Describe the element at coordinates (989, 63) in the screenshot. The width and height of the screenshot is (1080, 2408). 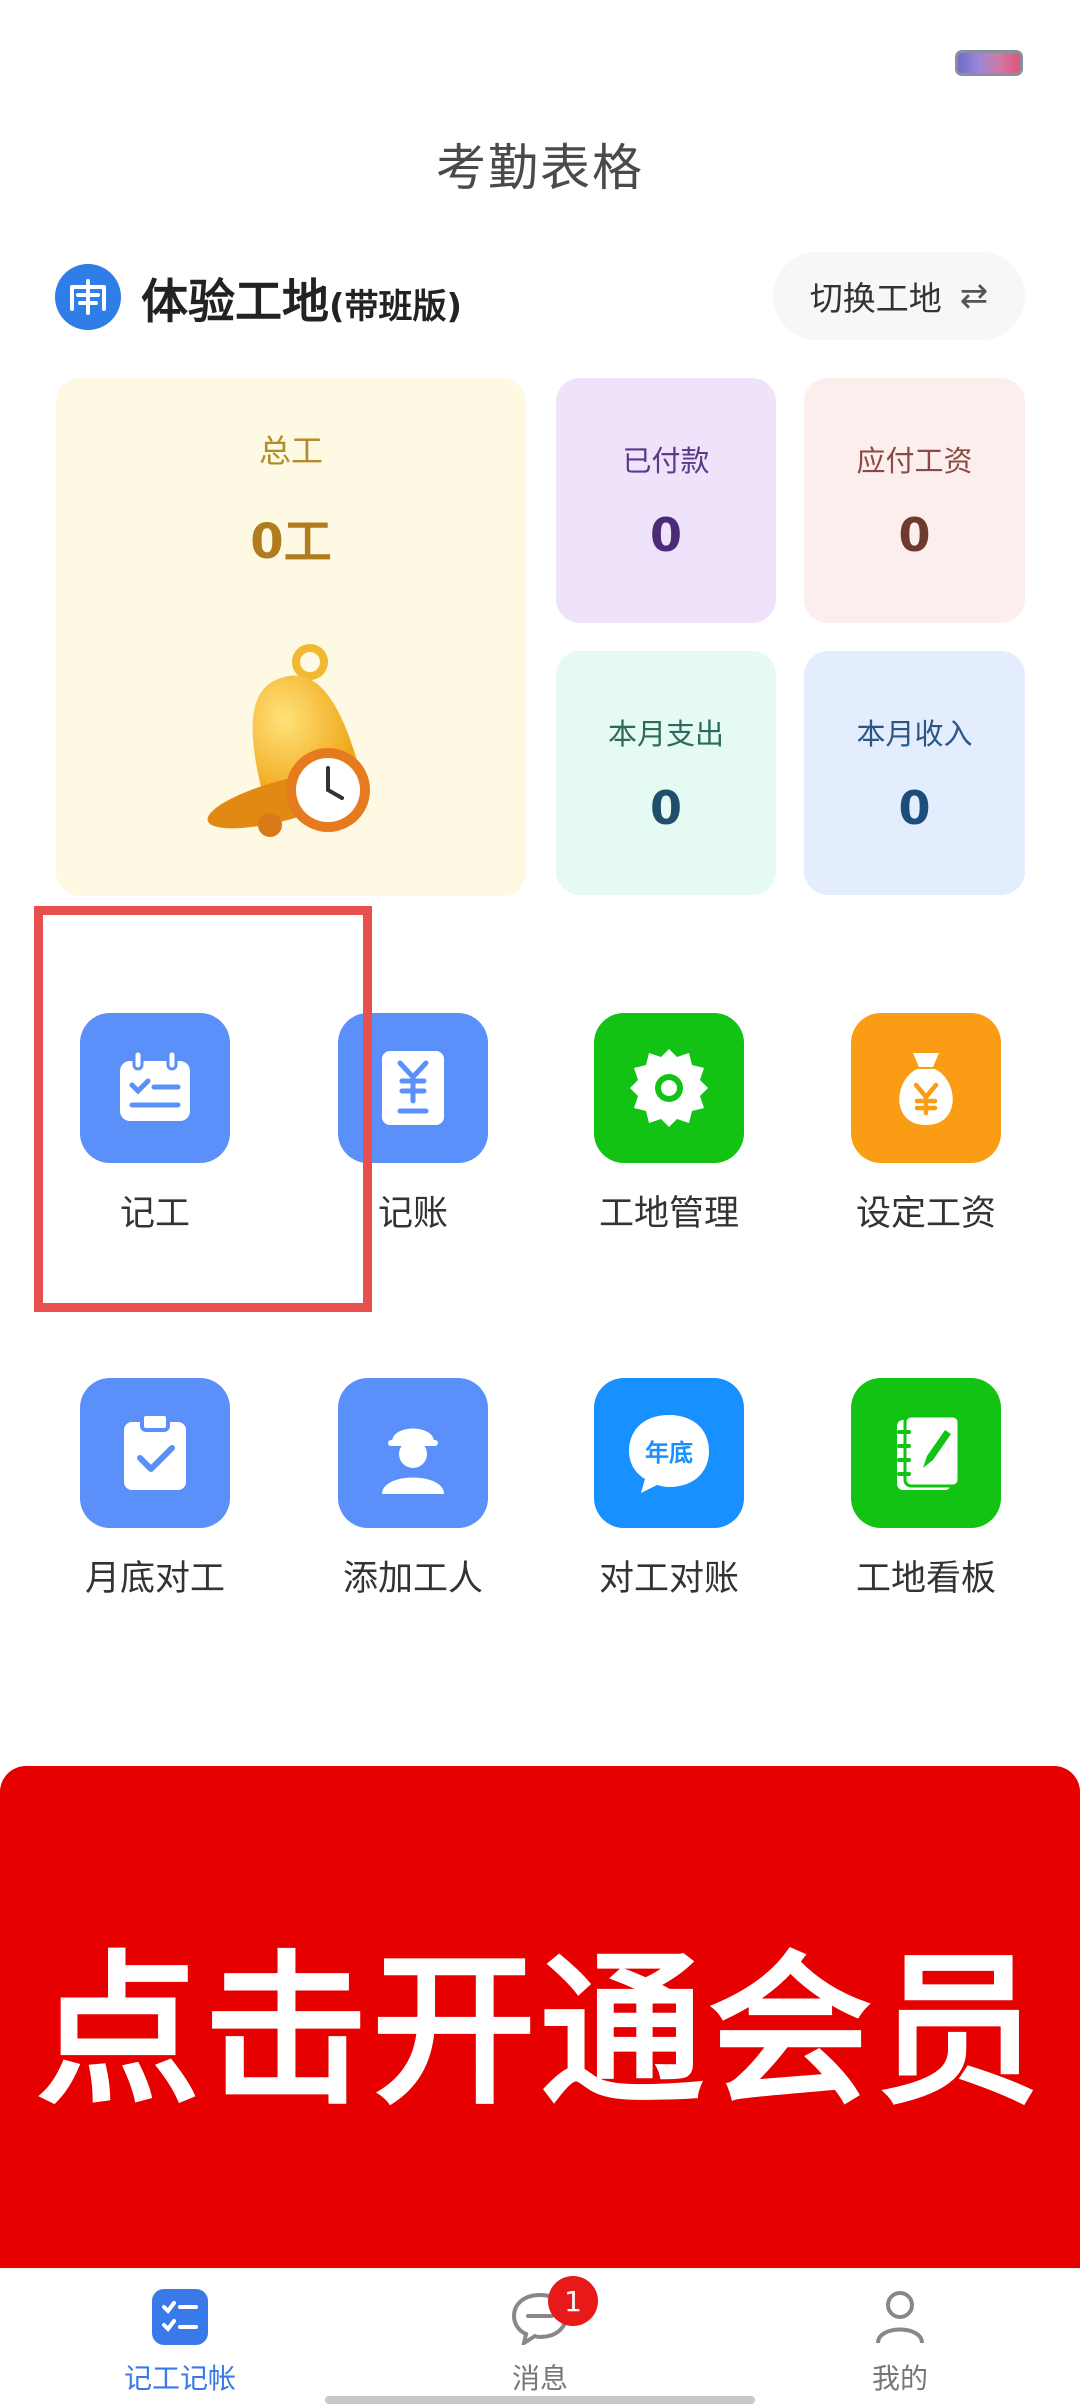
I see `battery-indicator` at that location.